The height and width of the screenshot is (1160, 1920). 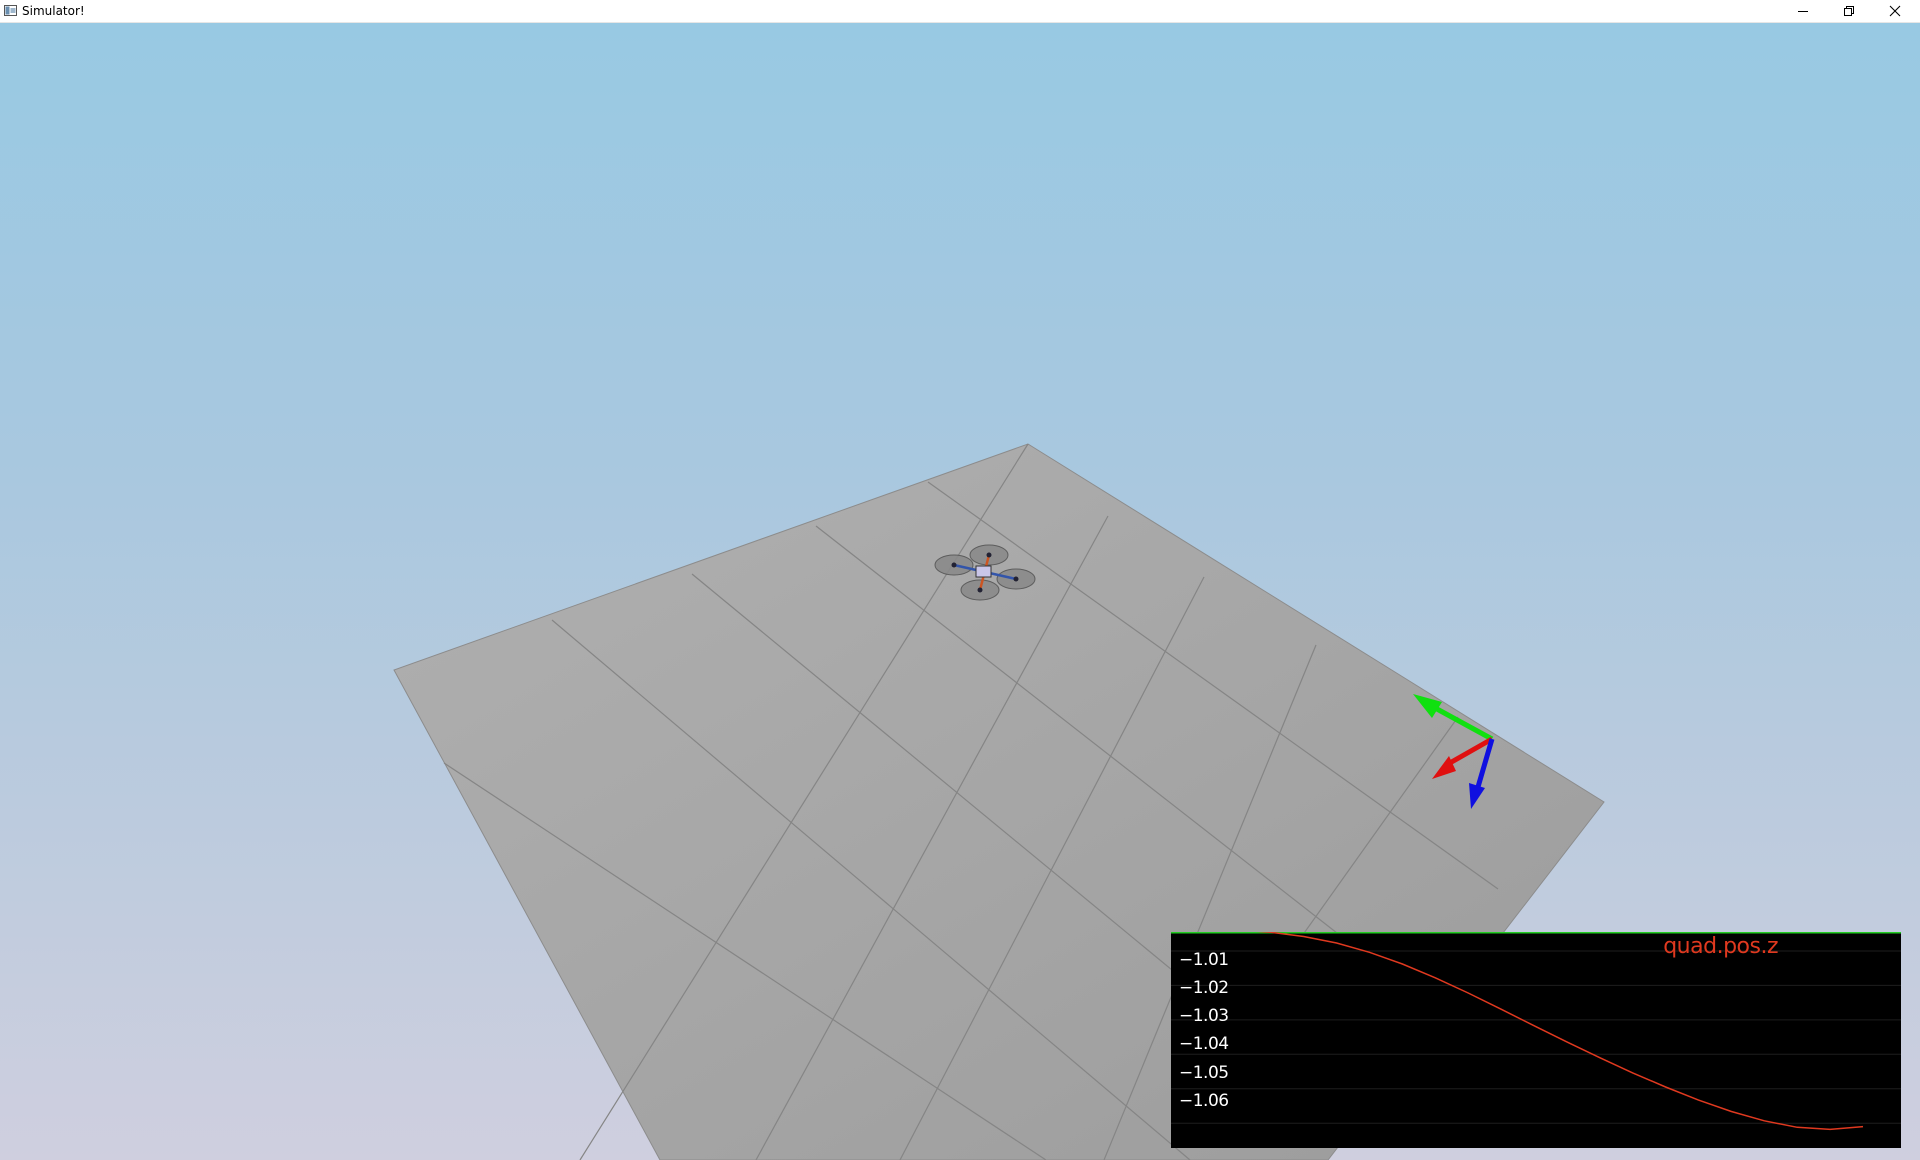 I want to click on y-tick-label: −1.03, so click(x=1204, y=1016).